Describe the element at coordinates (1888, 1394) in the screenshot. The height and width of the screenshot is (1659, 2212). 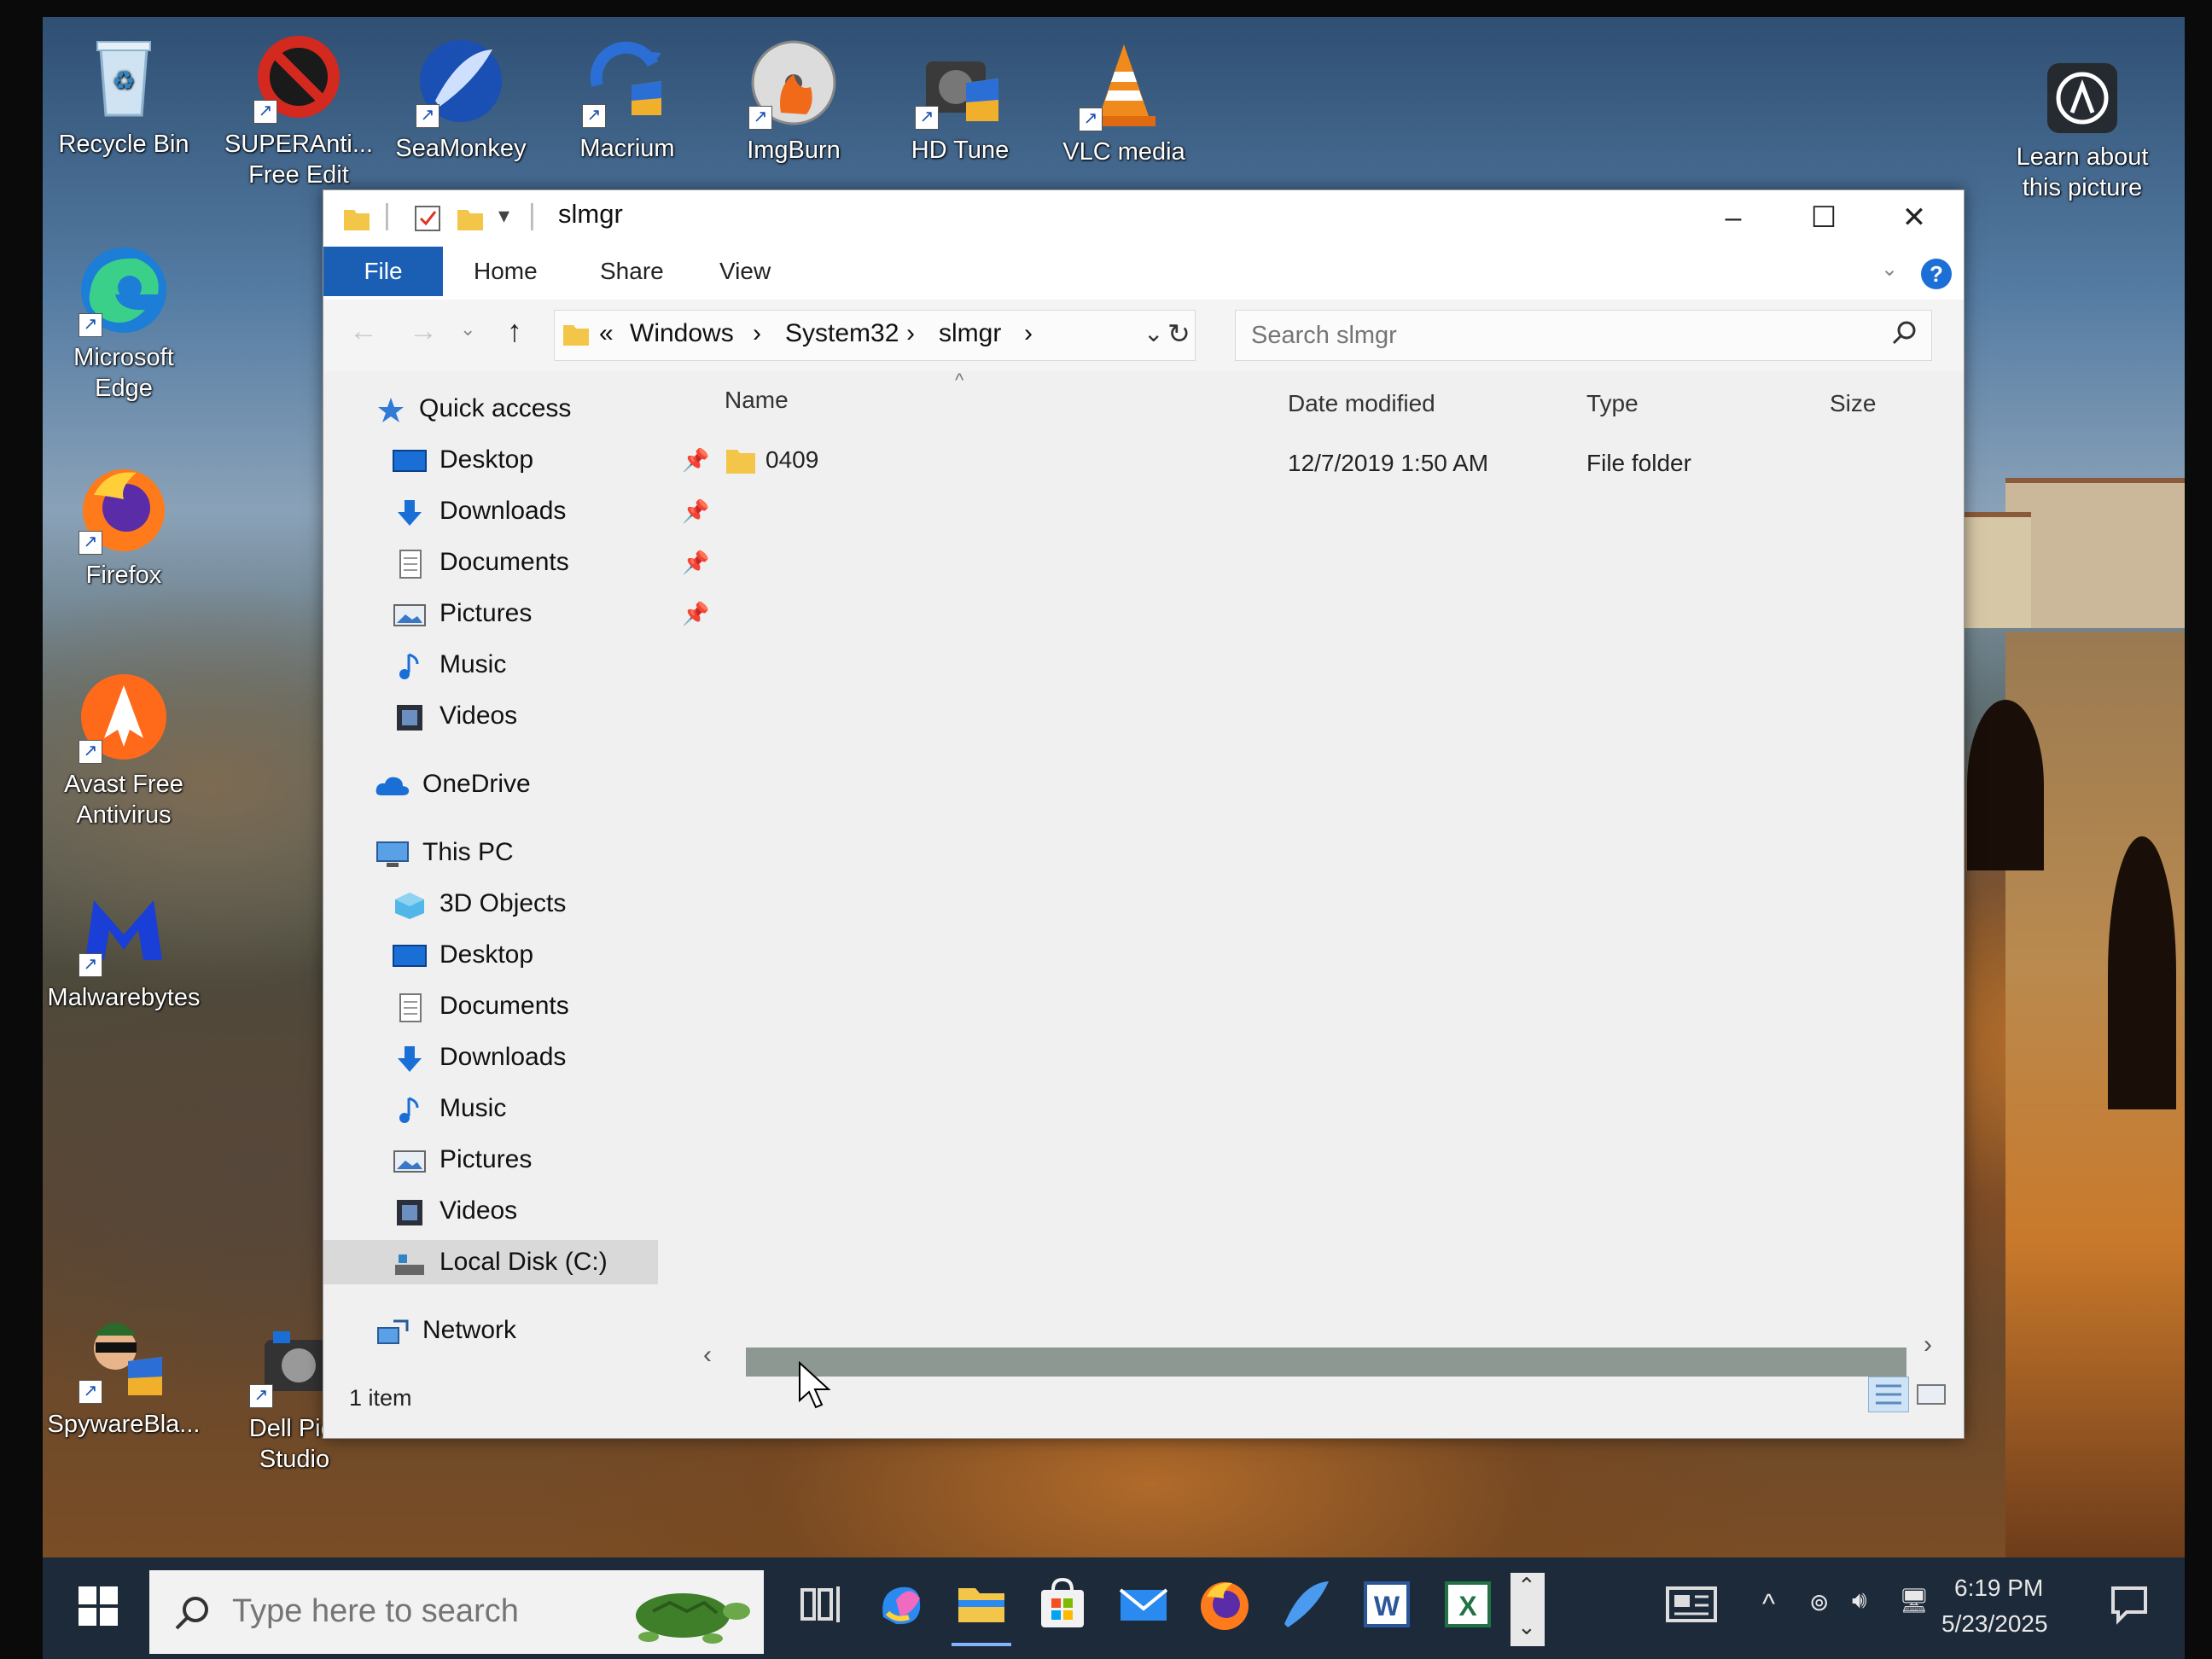
I see `details-view-icon` at that location.